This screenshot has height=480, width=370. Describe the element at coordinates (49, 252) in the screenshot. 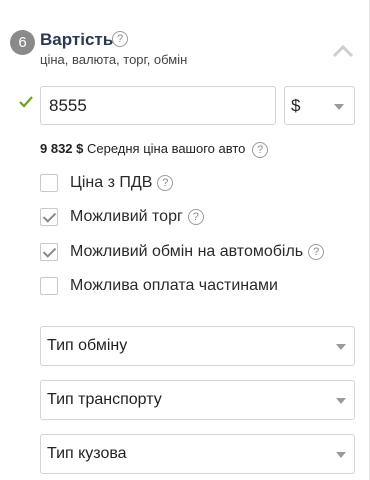

I see `exchange-checkbox` at that location.